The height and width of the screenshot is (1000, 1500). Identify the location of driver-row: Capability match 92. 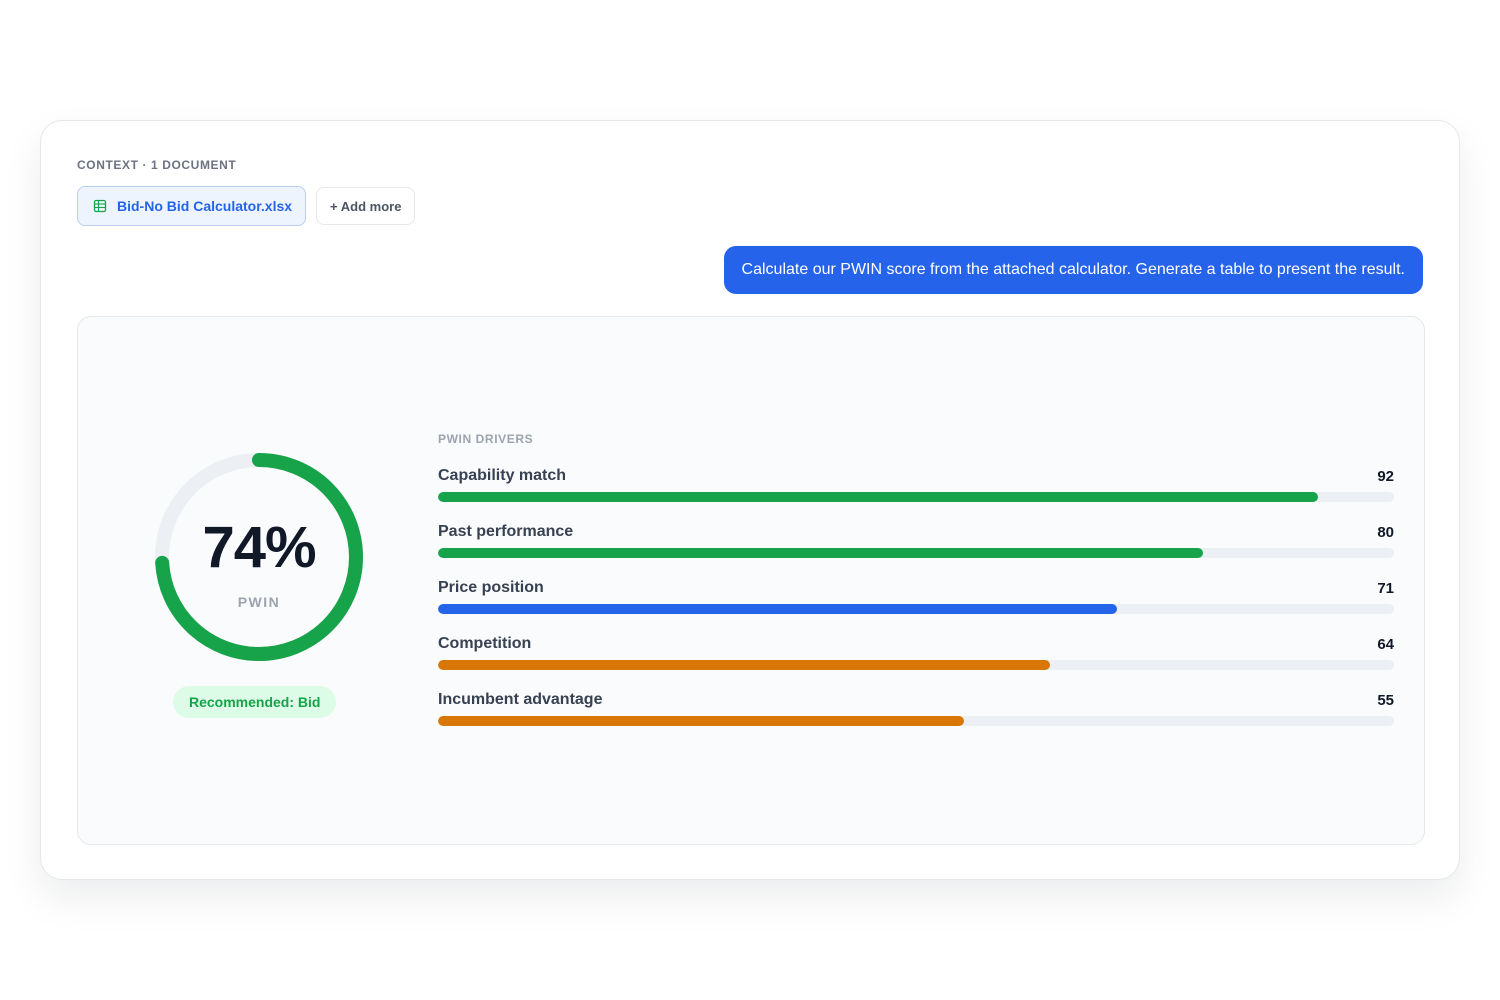
(916, 493).